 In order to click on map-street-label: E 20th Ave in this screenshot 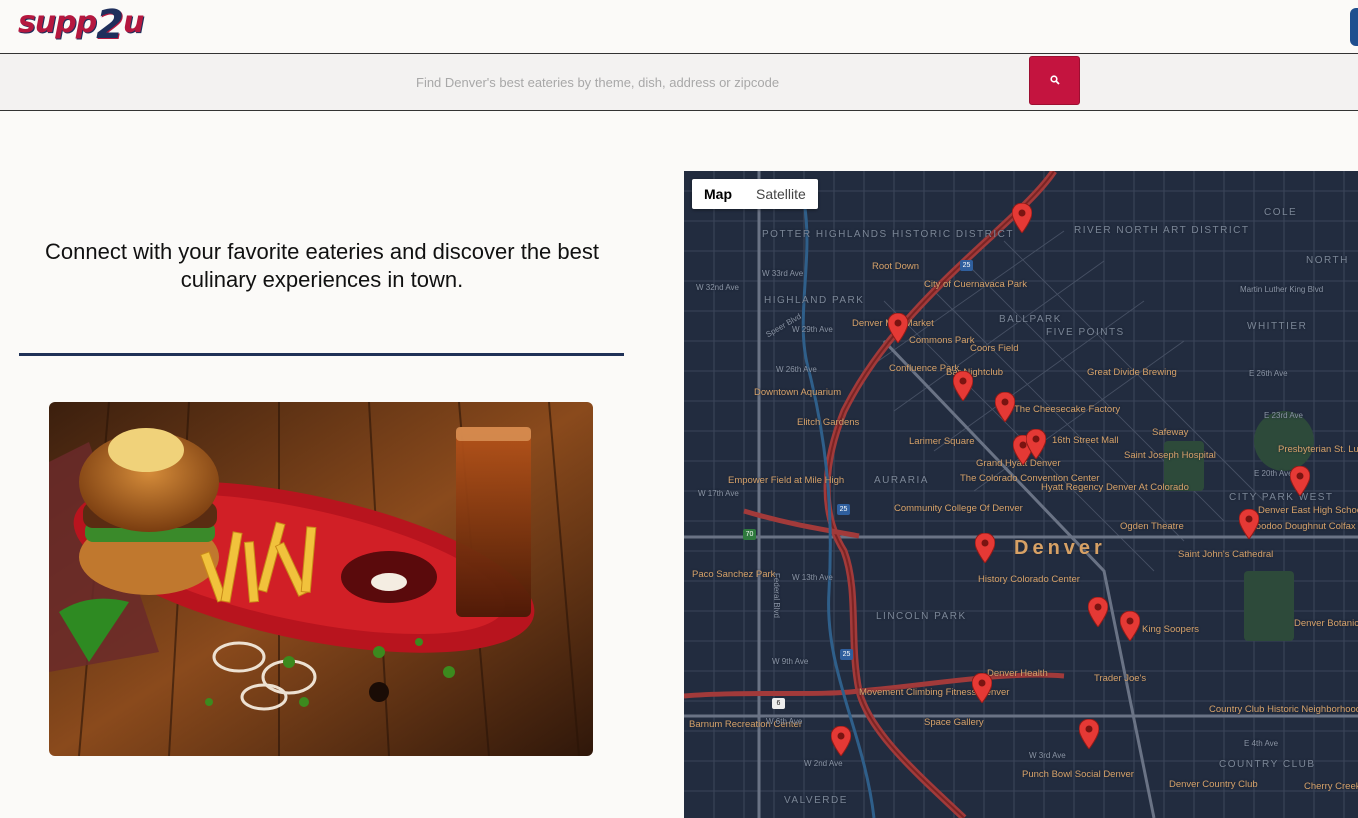, I will do `click(1273, 473)`.